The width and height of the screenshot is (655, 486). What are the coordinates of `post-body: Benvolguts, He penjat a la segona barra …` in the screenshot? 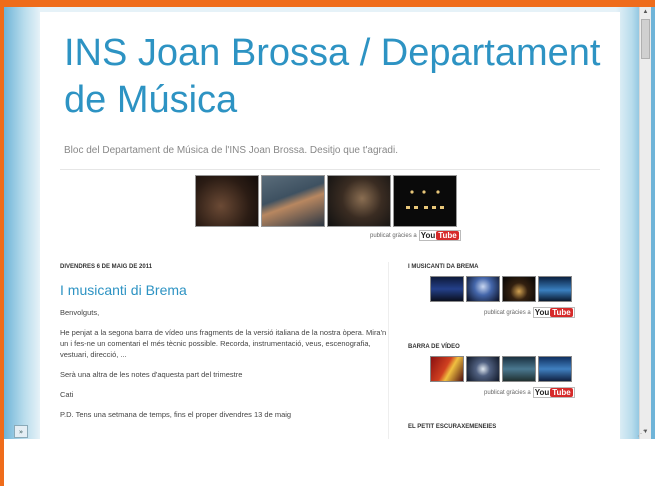 It's located at (225, 363).